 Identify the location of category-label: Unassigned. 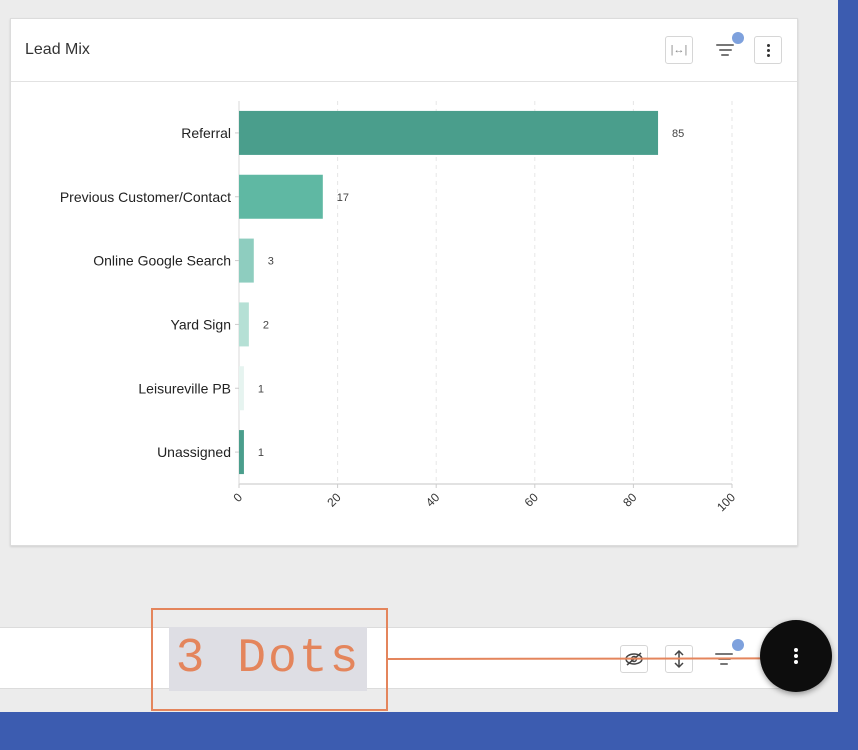
(194, 452).